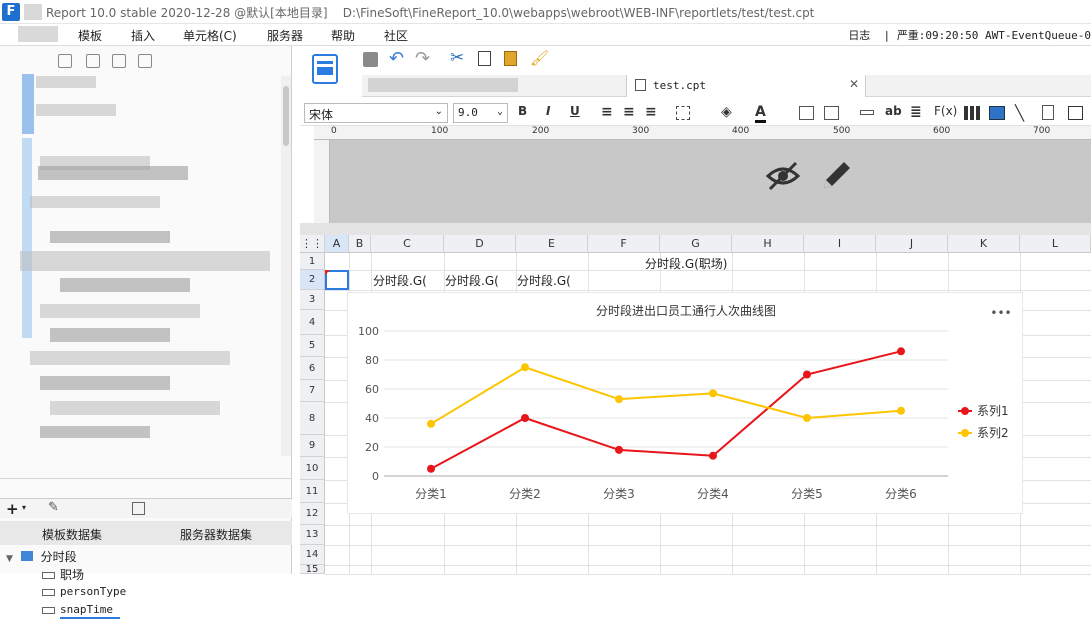  Describe the element at coordinates (893, 111) in the screenshot. I see `insert-text-icon: ab` at that location.